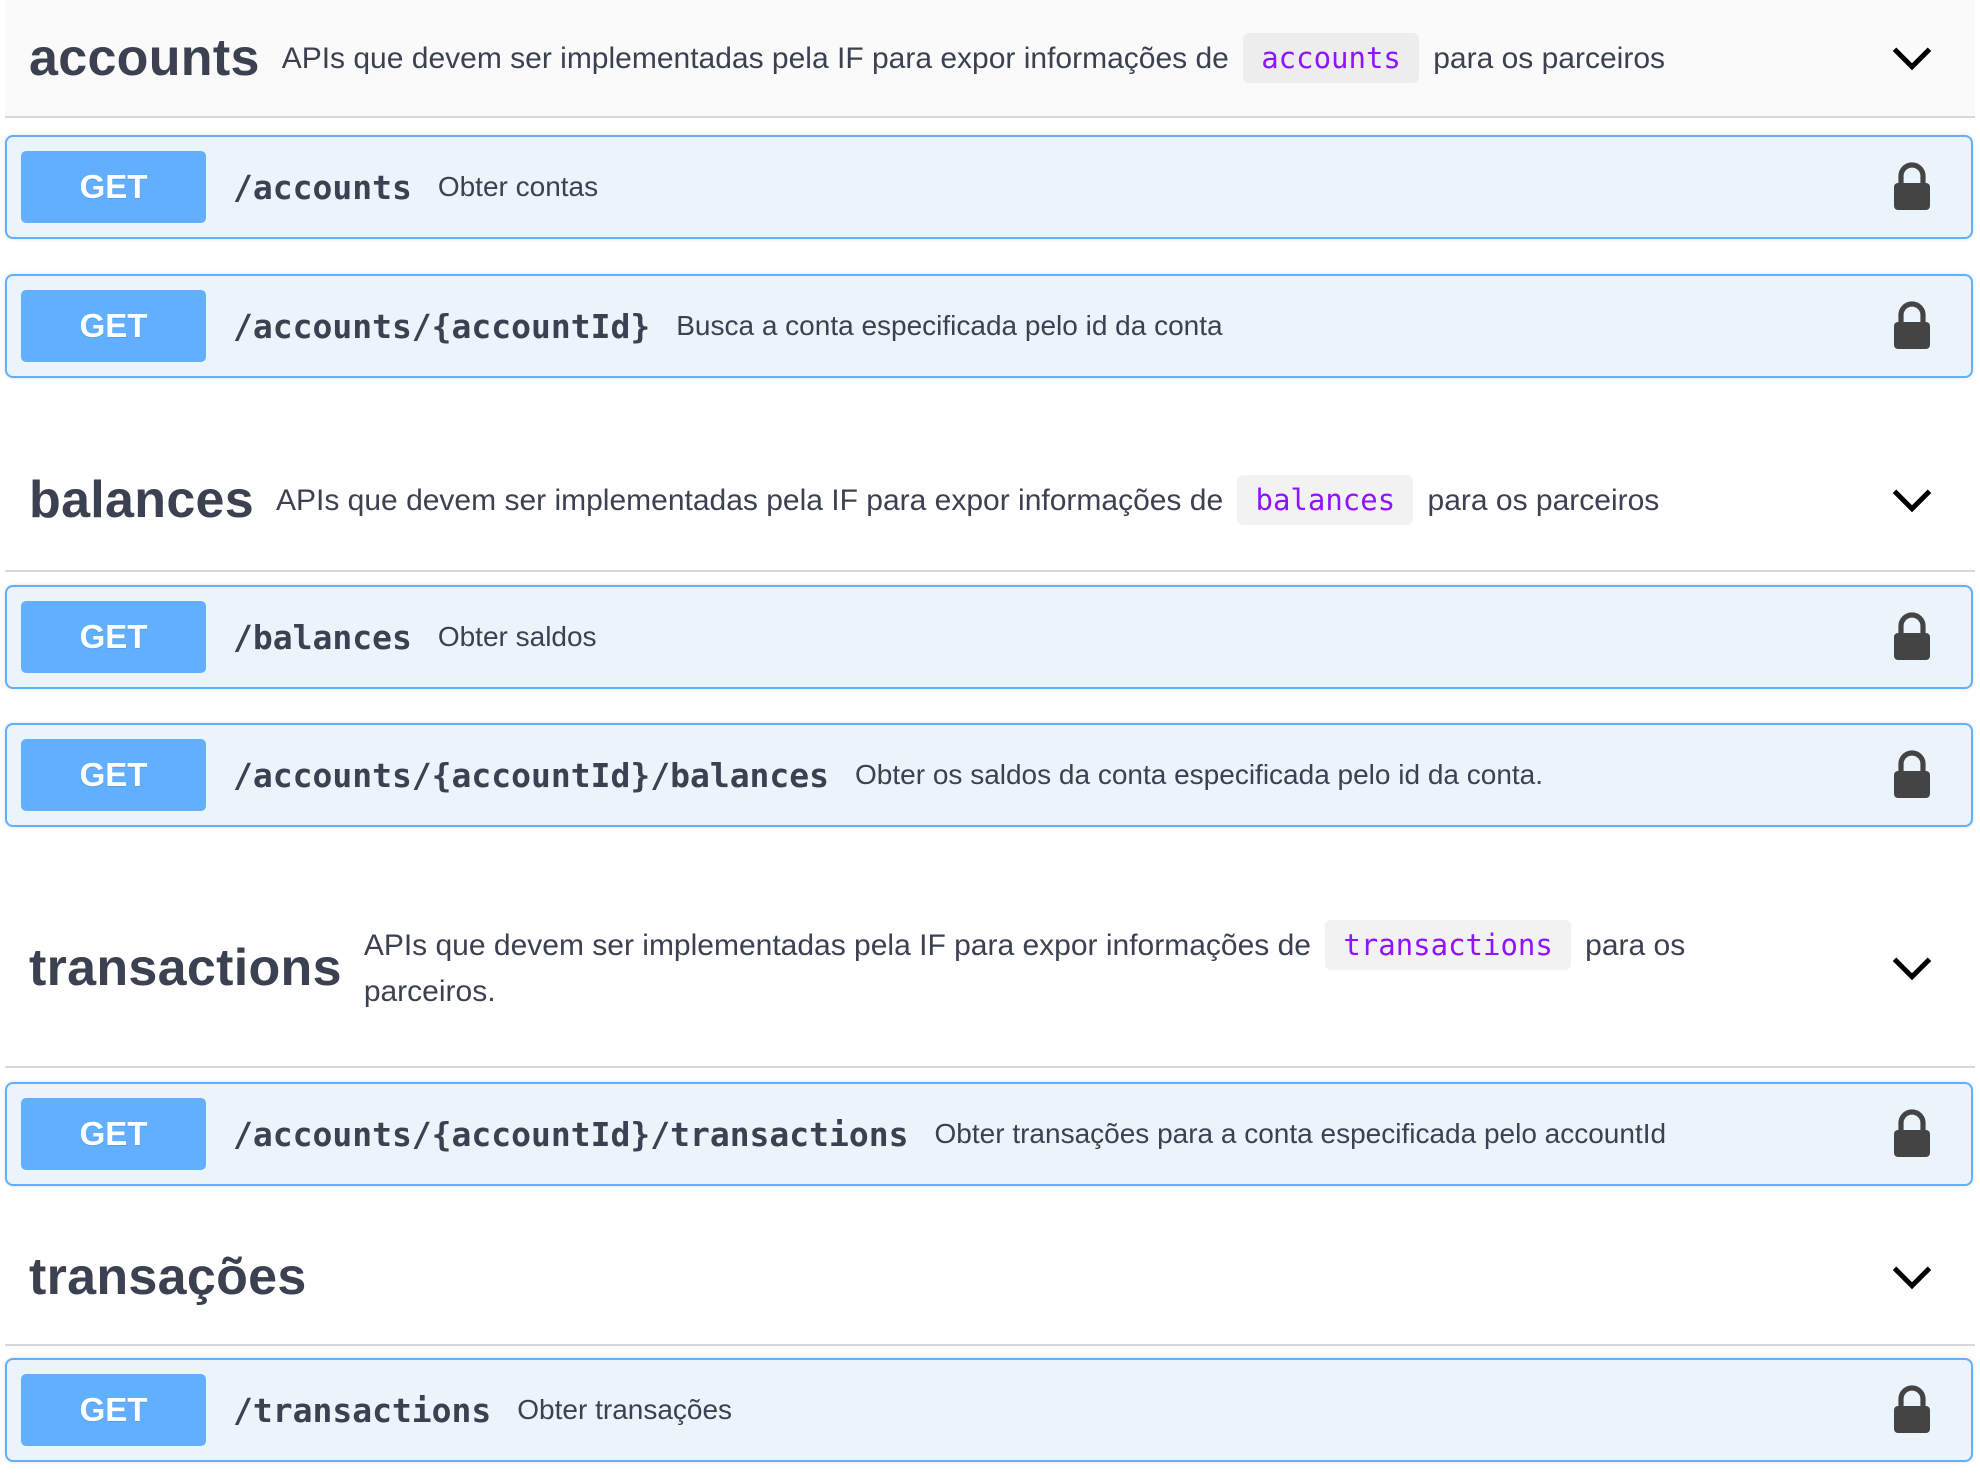  Describe the element at coordinates (517, 636) in the screenshot. I see `operation-description: Obter saldos` at that location.